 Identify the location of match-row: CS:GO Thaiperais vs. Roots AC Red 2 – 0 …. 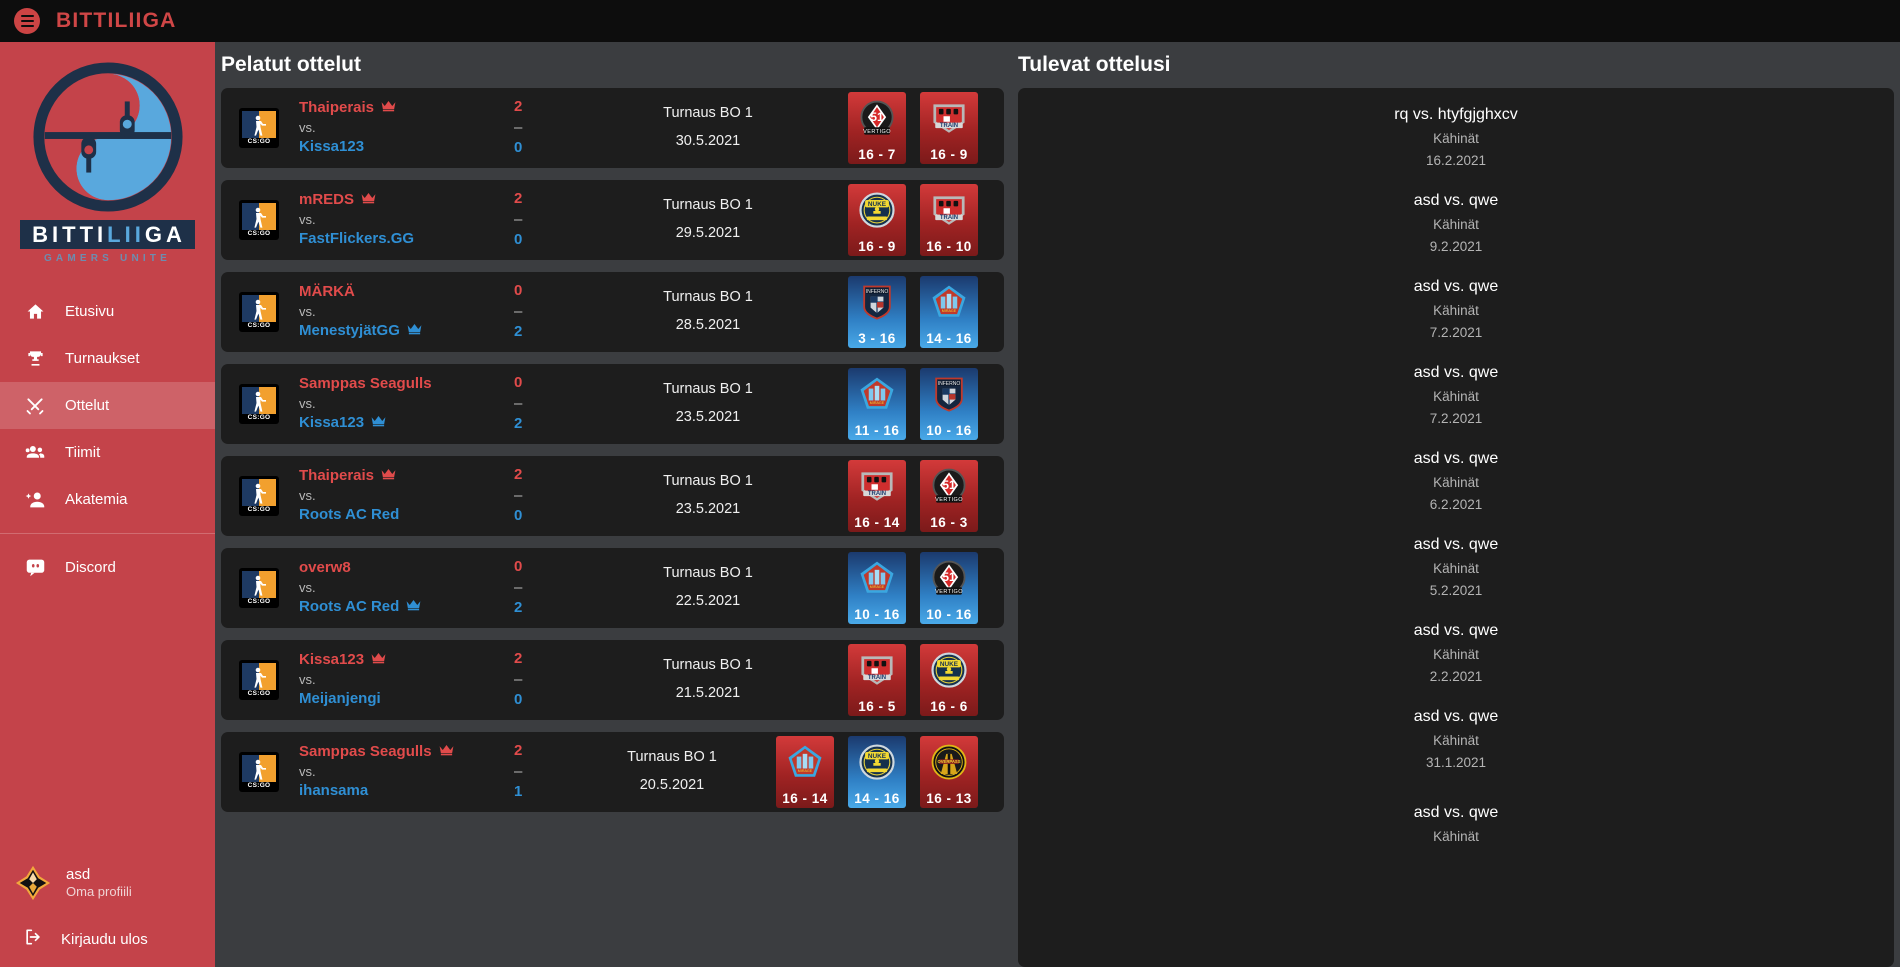
(612, 496).